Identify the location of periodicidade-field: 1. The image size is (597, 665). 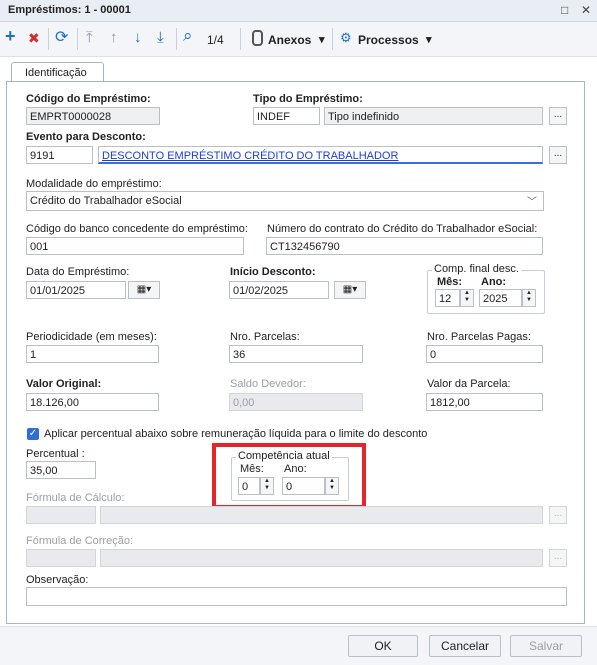
(92, 354).